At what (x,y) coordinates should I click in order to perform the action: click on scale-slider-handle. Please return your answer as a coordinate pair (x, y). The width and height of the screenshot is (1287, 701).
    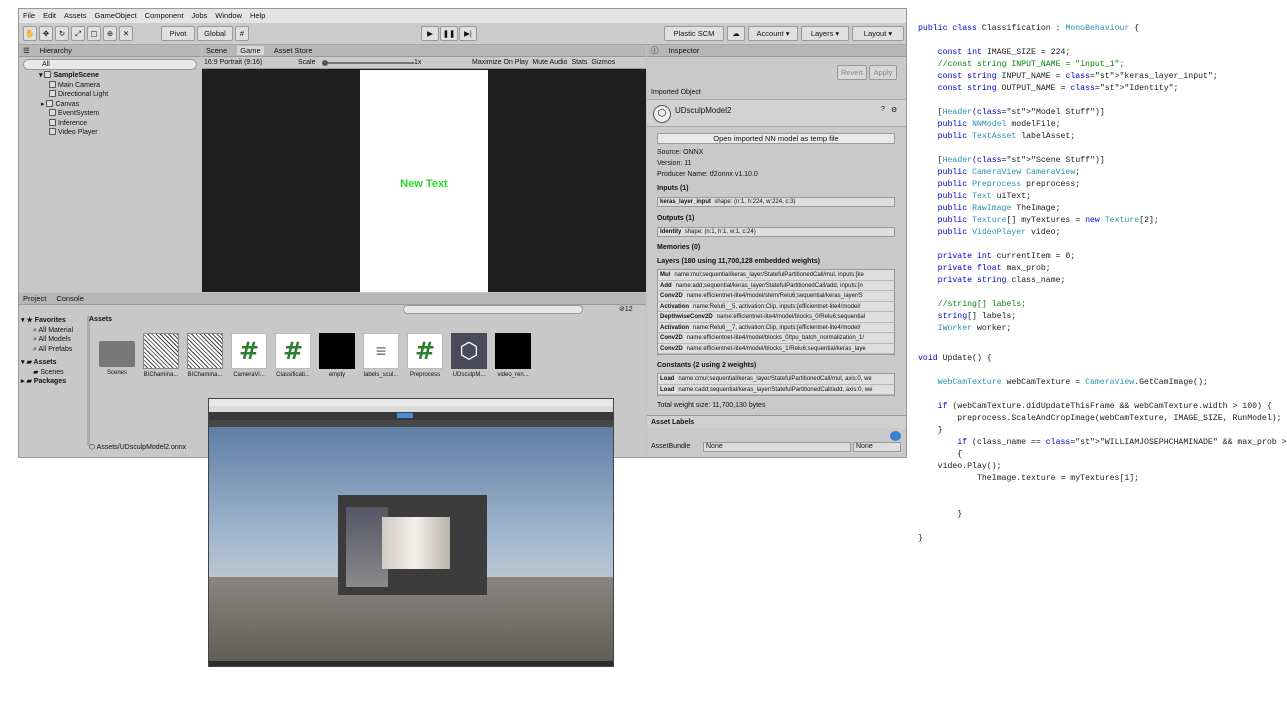
    Looking at the image, I should click on (325, 63).